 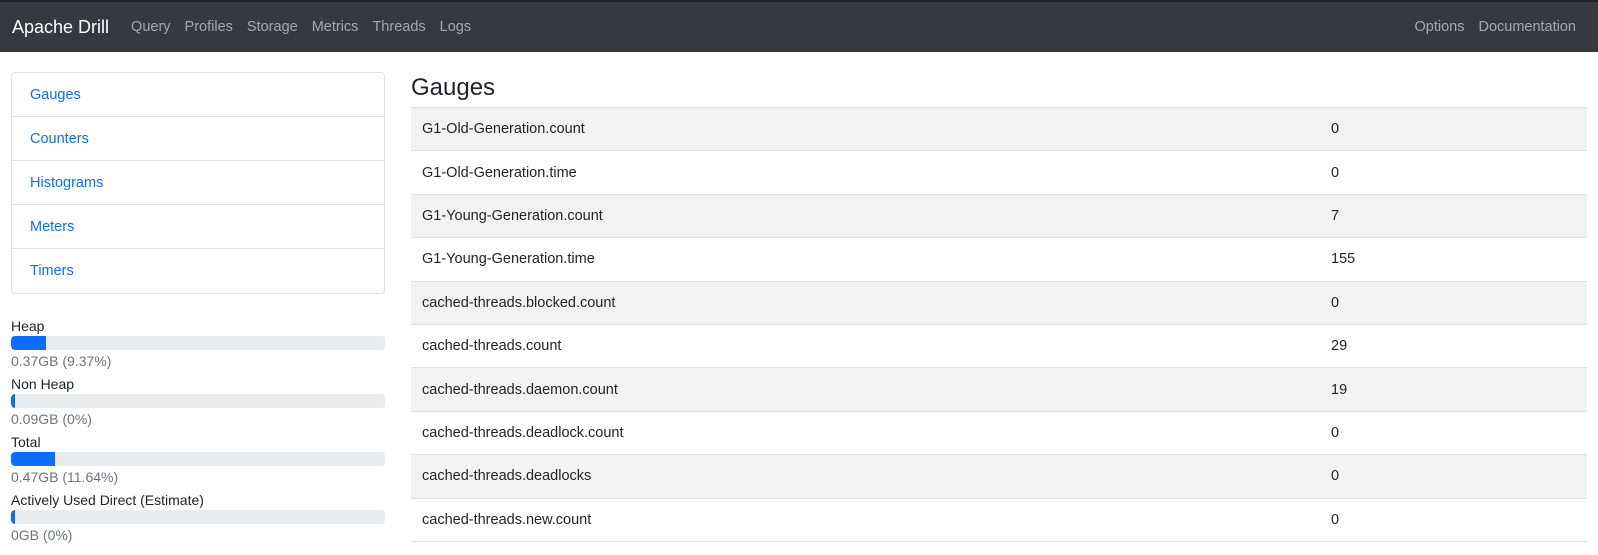 I want to click on nav-right: Options Documentation, so click(x=1493, y=27).